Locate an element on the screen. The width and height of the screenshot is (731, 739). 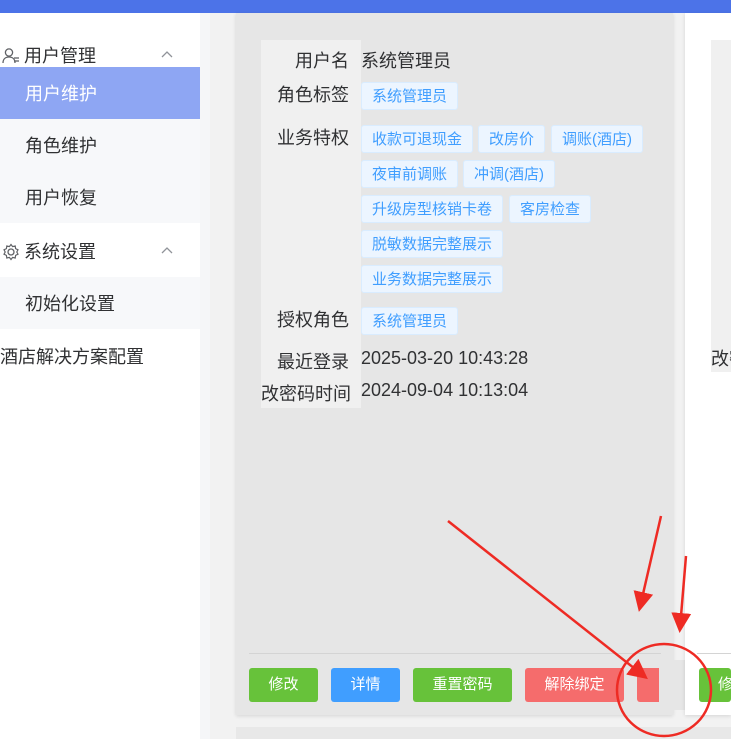
nav-item-init-settings: 初始化设置 is located at coordinates (100, 303).